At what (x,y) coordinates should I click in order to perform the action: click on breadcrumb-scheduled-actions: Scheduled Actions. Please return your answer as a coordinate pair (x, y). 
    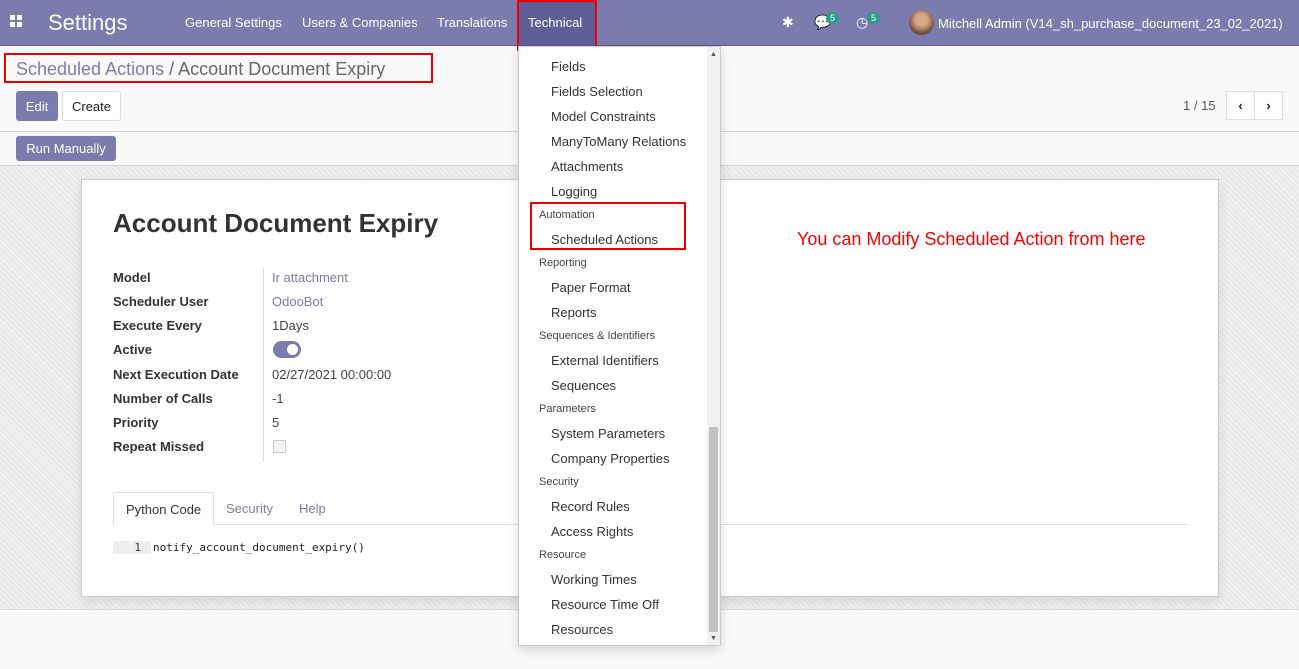
    Looking at the image, I should click on (90, 69).